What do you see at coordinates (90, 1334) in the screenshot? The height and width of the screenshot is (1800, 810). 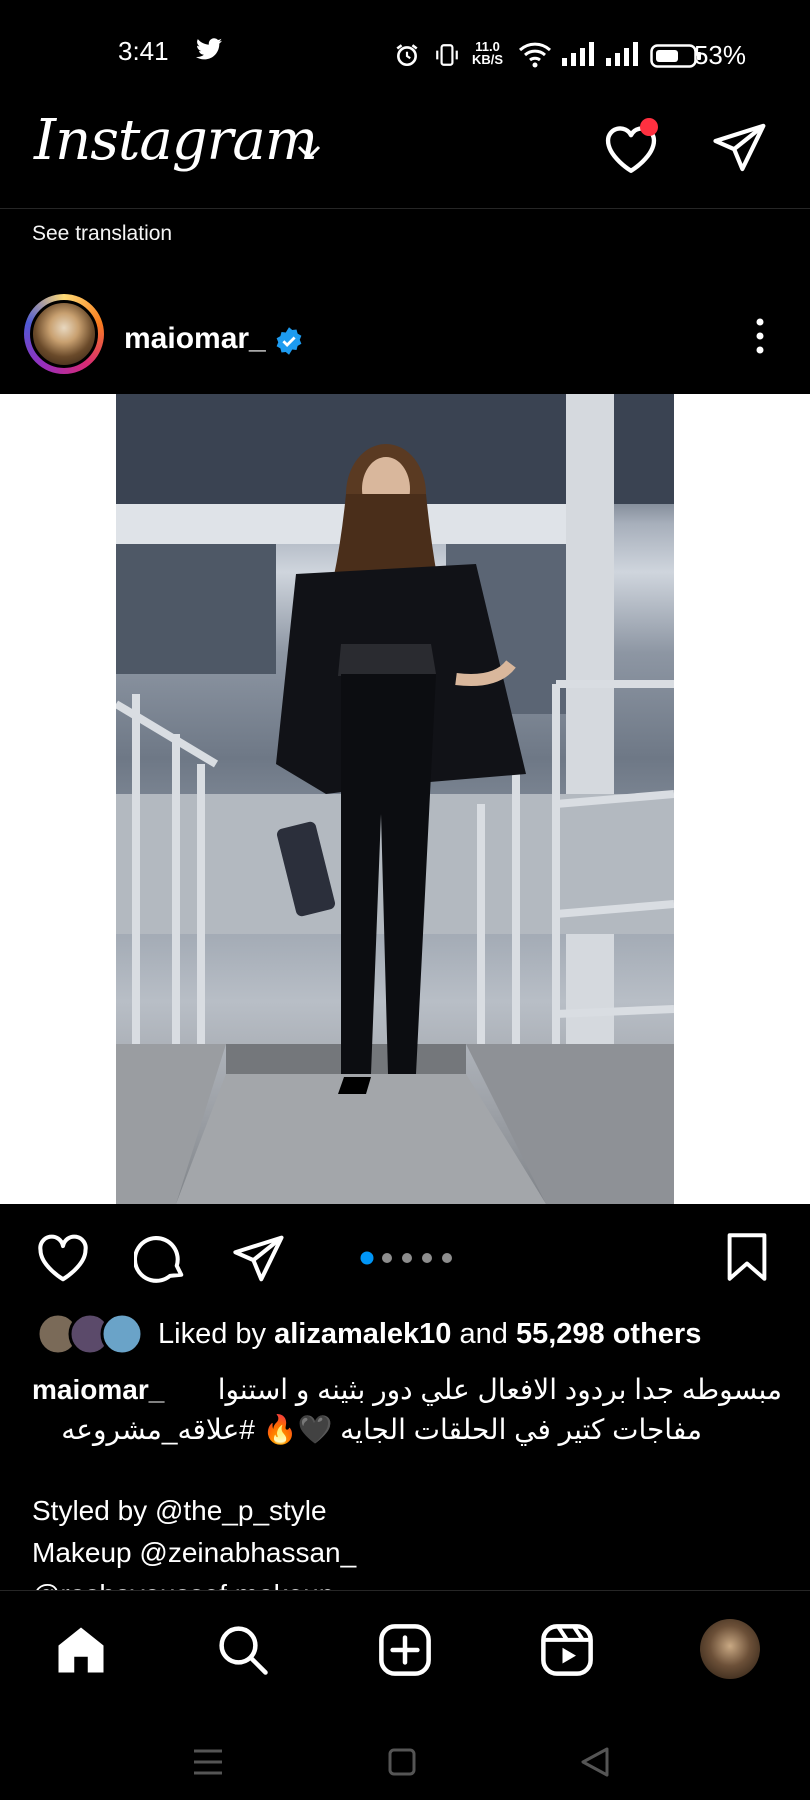 I see `likers-avatars` at bounding box center [90, 1334].